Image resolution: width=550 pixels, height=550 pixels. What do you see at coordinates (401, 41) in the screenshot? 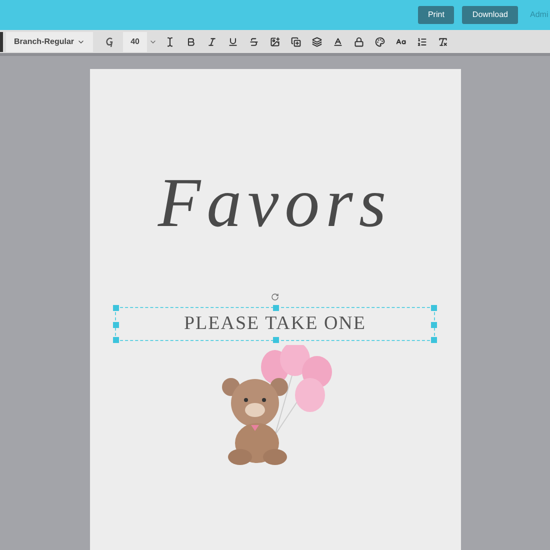
I see `text-case-icon` at bounding box center [401, 41].